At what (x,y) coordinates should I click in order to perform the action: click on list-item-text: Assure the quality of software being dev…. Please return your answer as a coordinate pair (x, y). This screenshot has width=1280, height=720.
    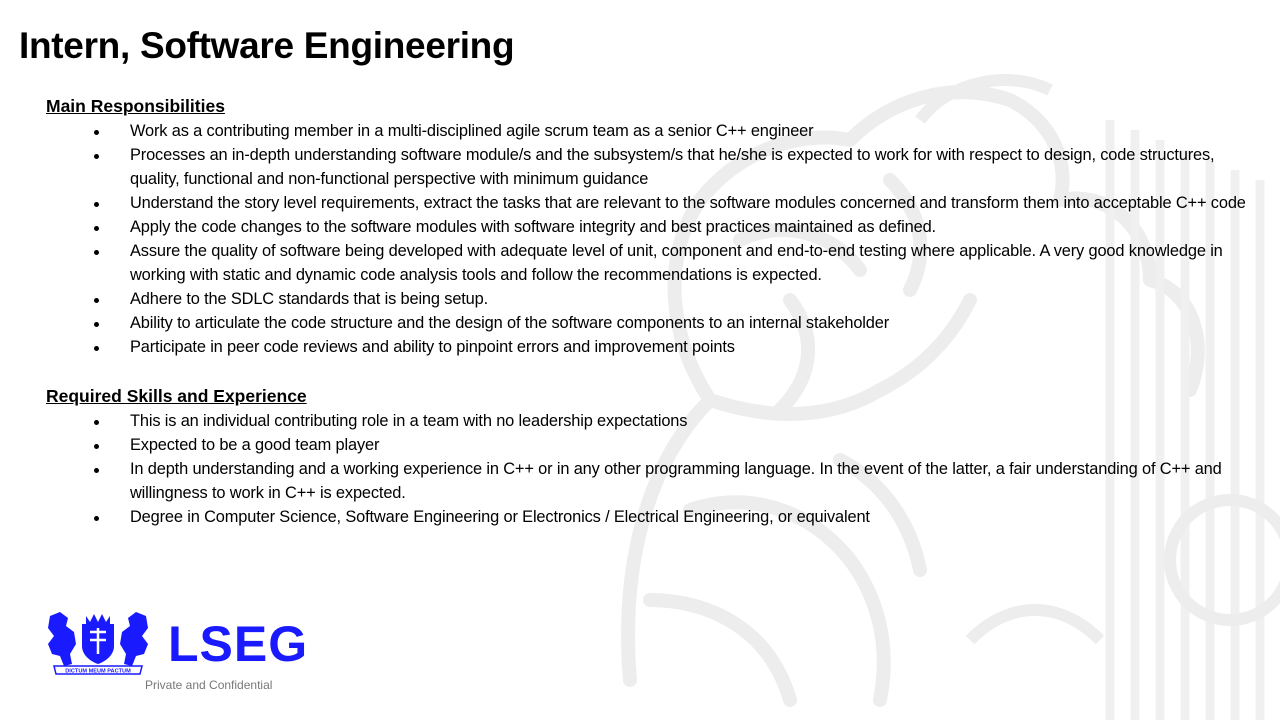
    Looking at the image, I should click on (676, 263).